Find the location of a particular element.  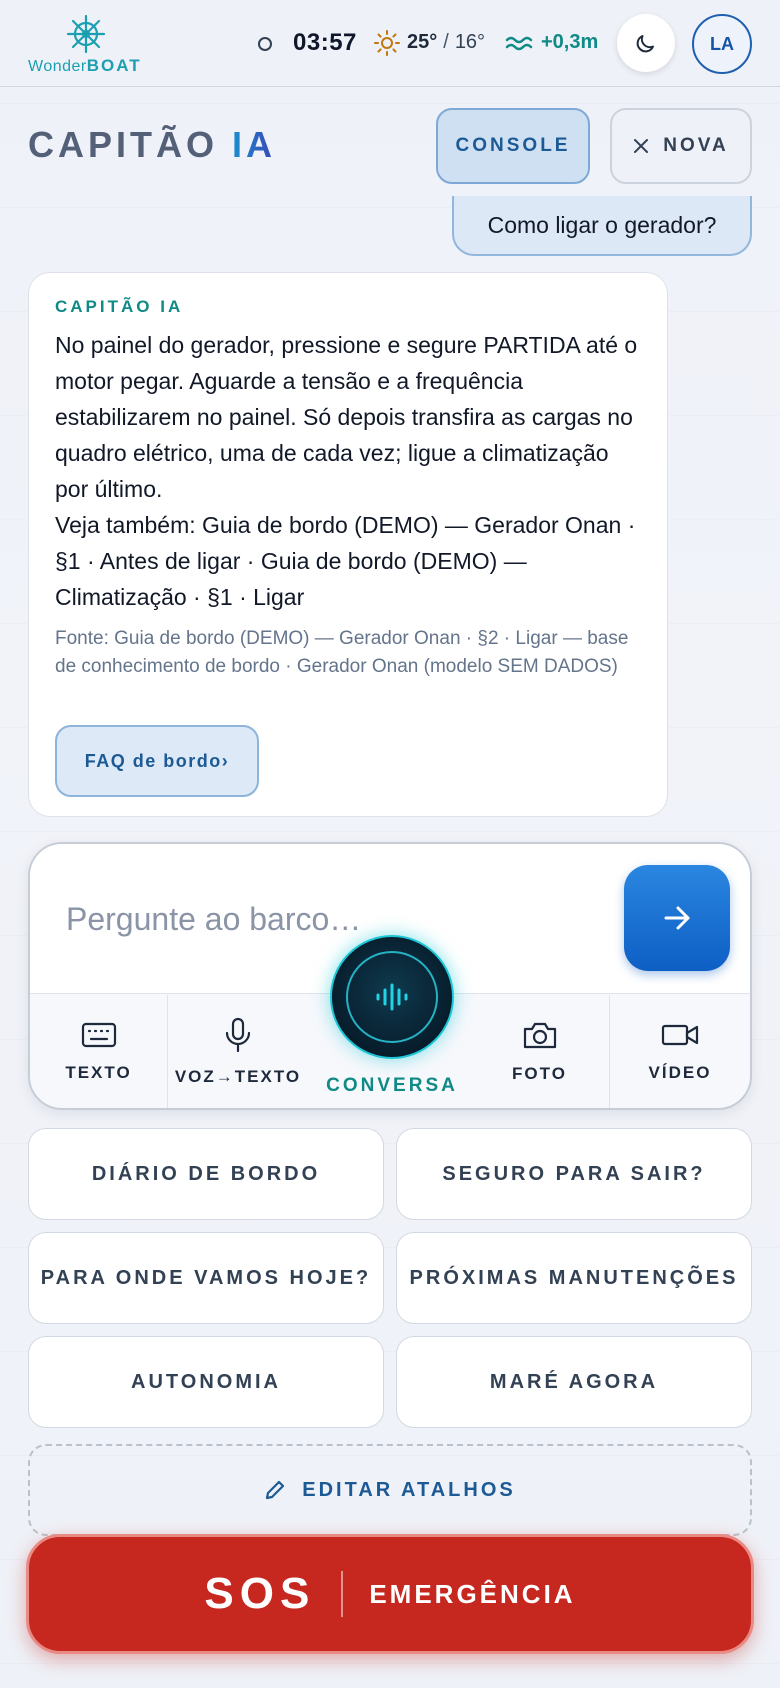

shortcut-tide-now: MARÉ AGORA is located at coordinates (574, 1382).